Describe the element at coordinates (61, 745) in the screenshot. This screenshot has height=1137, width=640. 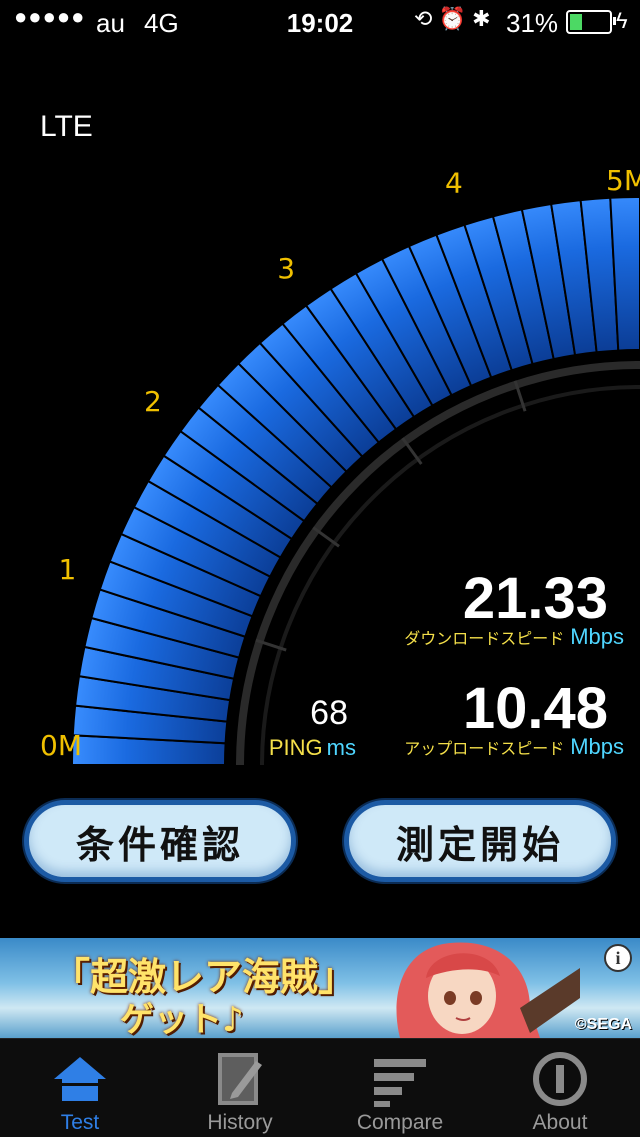
I see `gauge-tick-label: 0M` at that location.